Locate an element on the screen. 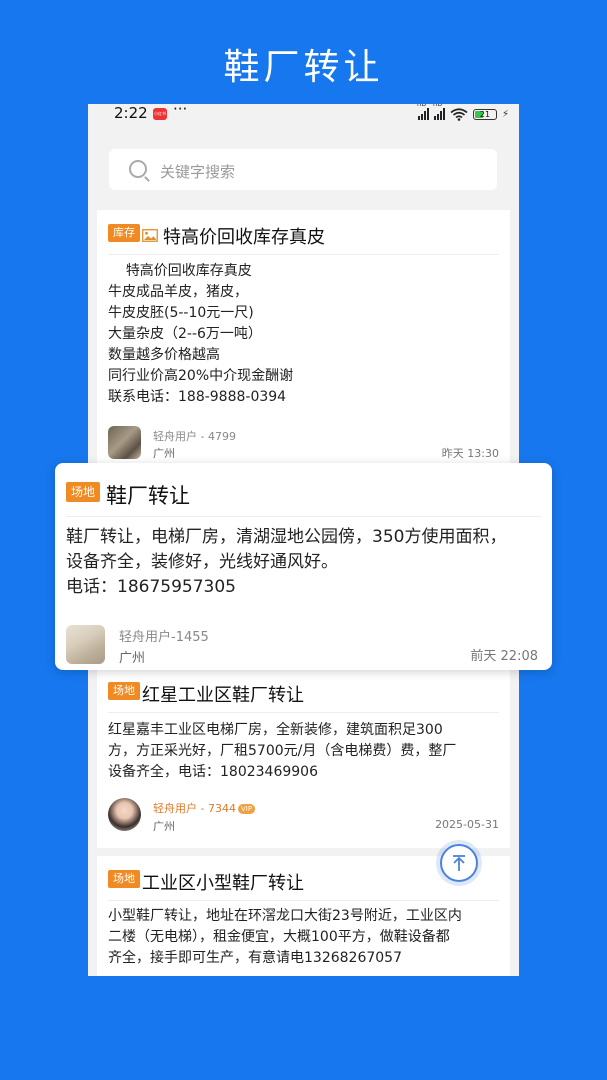 The width and height of the screenshot is (607, 1080). search-input: 关键字搜索 is located at coordinates (303, 169).